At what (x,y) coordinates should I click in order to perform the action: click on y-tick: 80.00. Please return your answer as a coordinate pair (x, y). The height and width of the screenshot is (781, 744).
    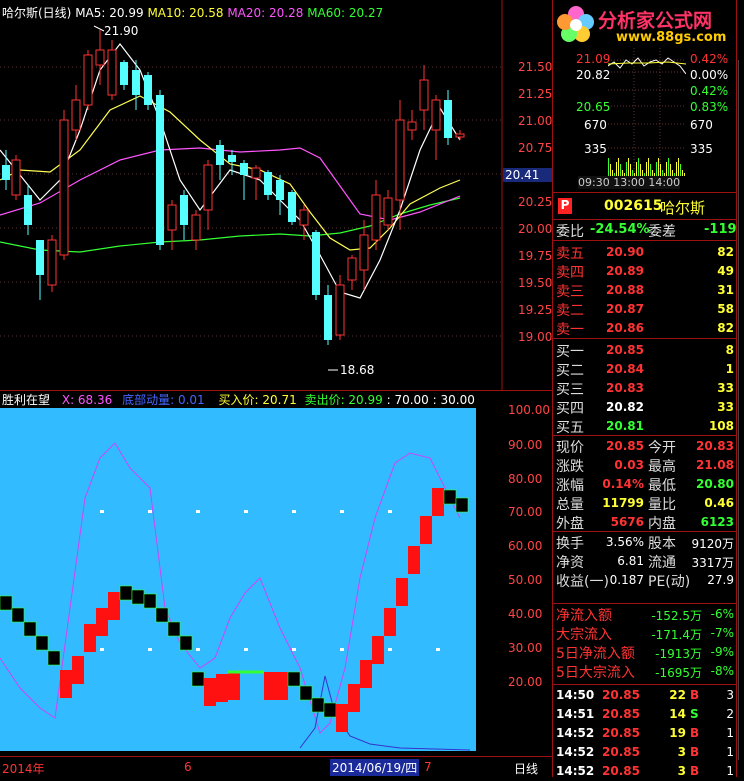
    Looking at the image, I should click on (525, 479).